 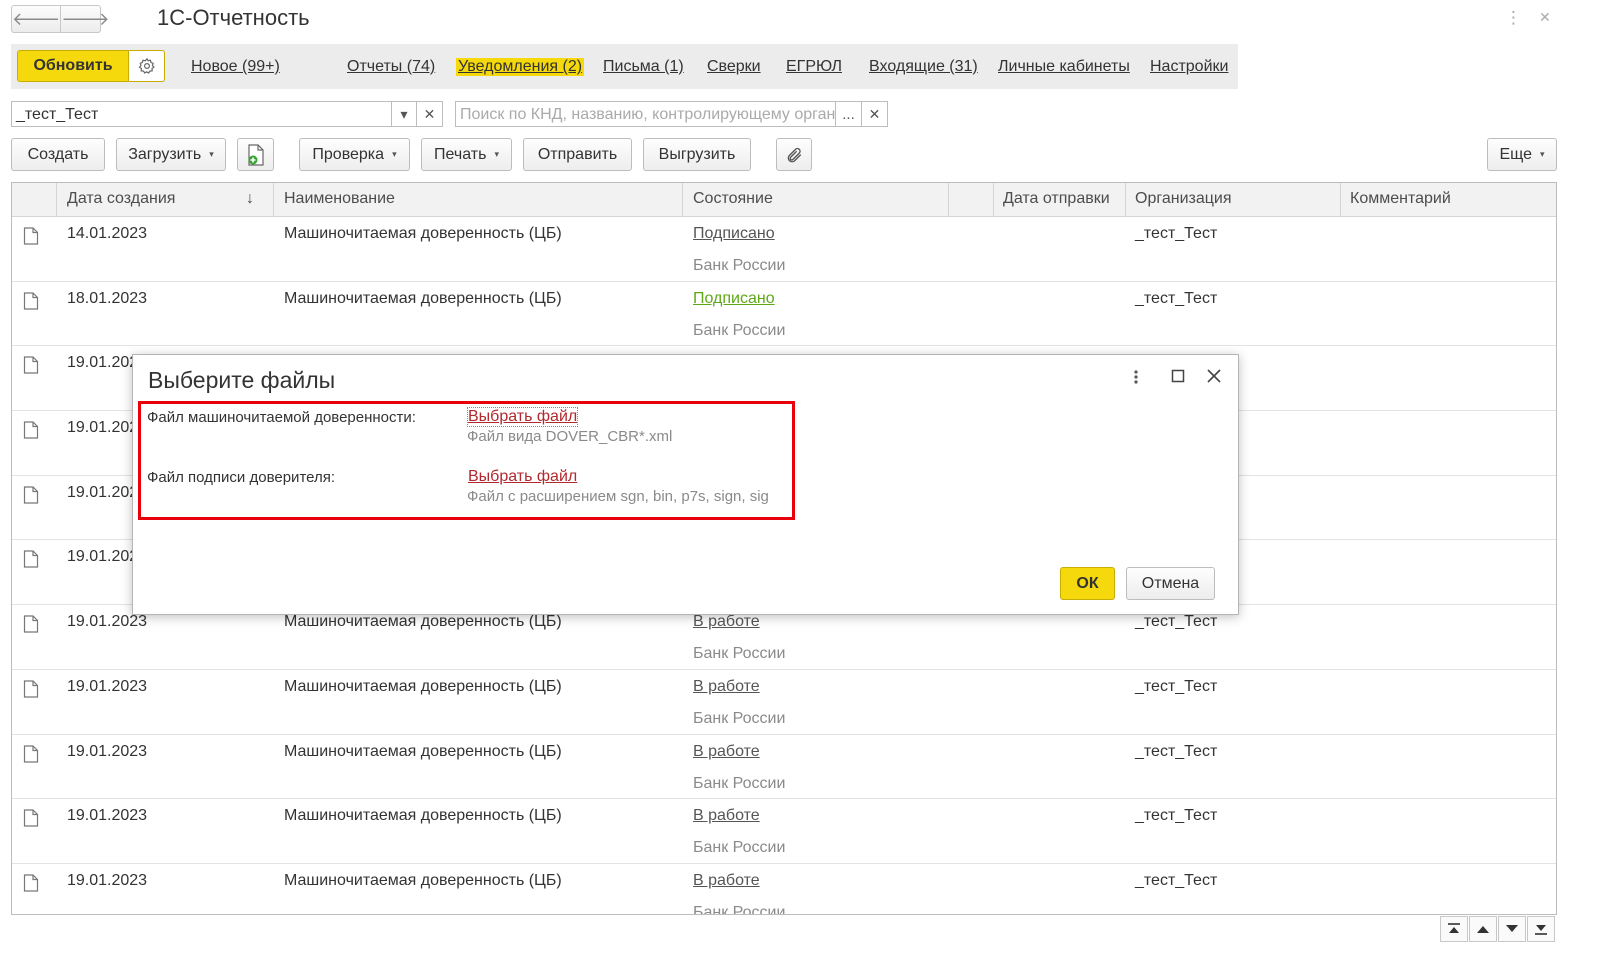 I want to click on arrow-down-icon, so click(x=1512, y=928).